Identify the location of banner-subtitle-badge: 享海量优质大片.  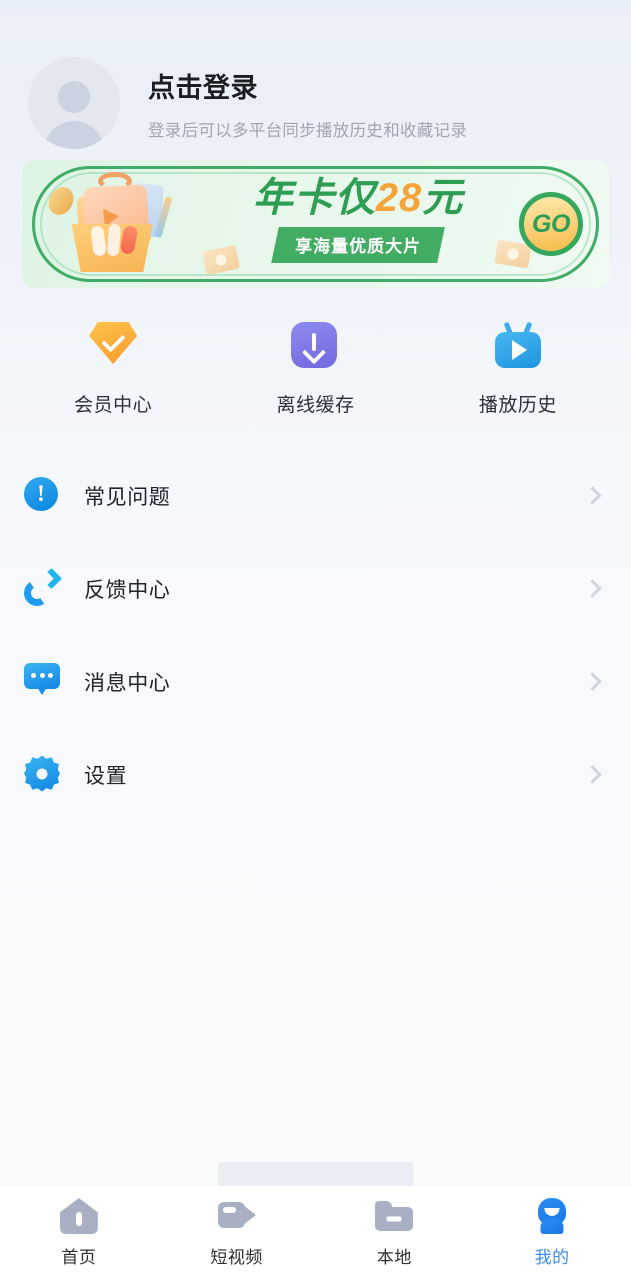
(358, 245).